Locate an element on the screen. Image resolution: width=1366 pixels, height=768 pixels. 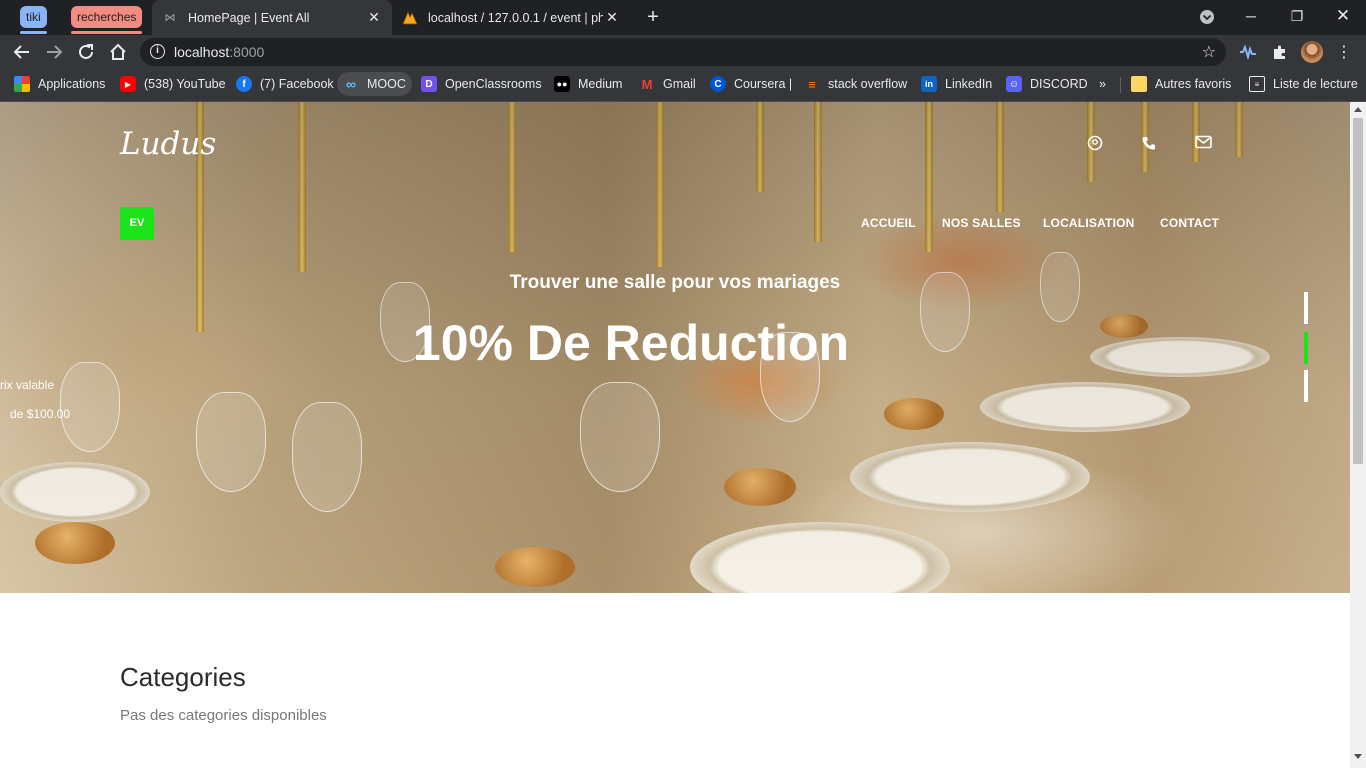
bookmarks-overflow-button: » is located at coordinates (1102, 84).